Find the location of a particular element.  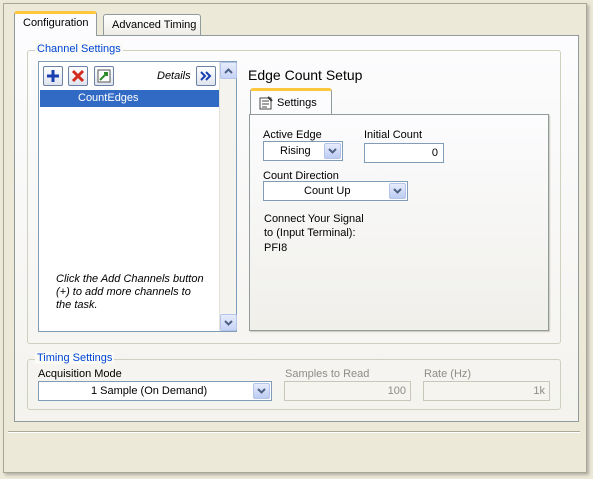

scroll-up-button is located at coordinates (228, 70).